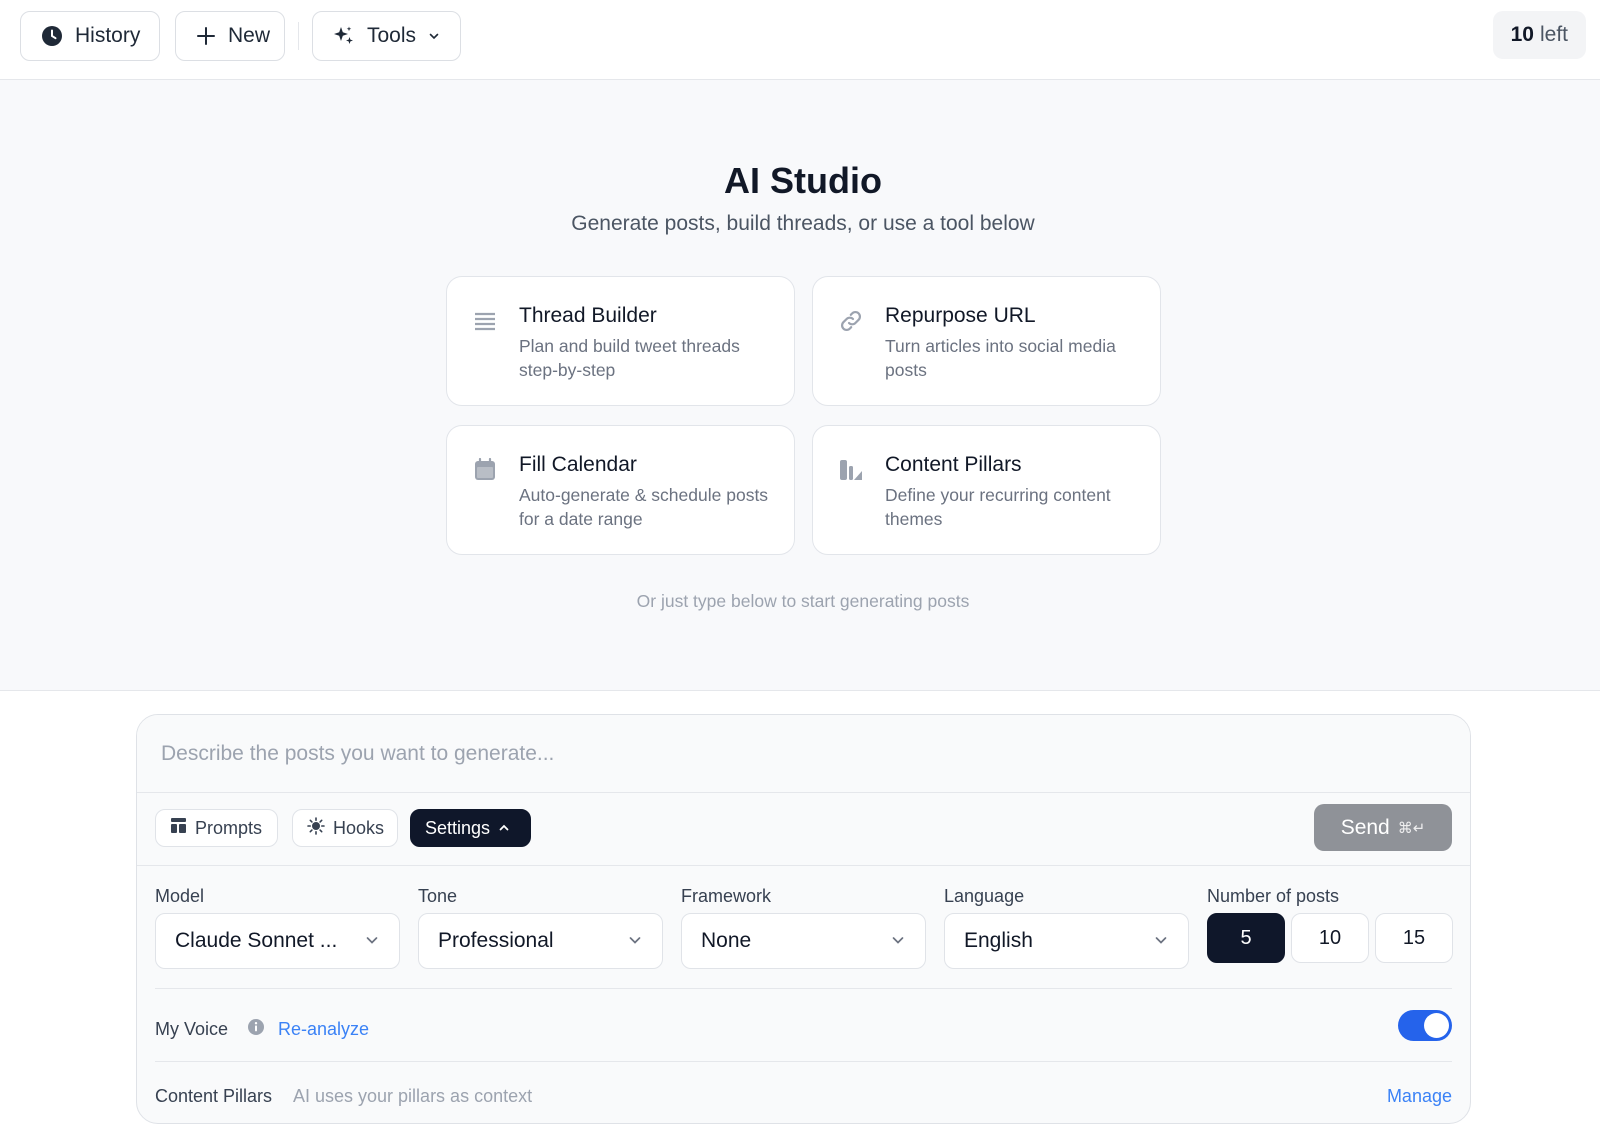 The image size is (1600, 1138). I want to click on chevron-up-icon, so click(504, 828).